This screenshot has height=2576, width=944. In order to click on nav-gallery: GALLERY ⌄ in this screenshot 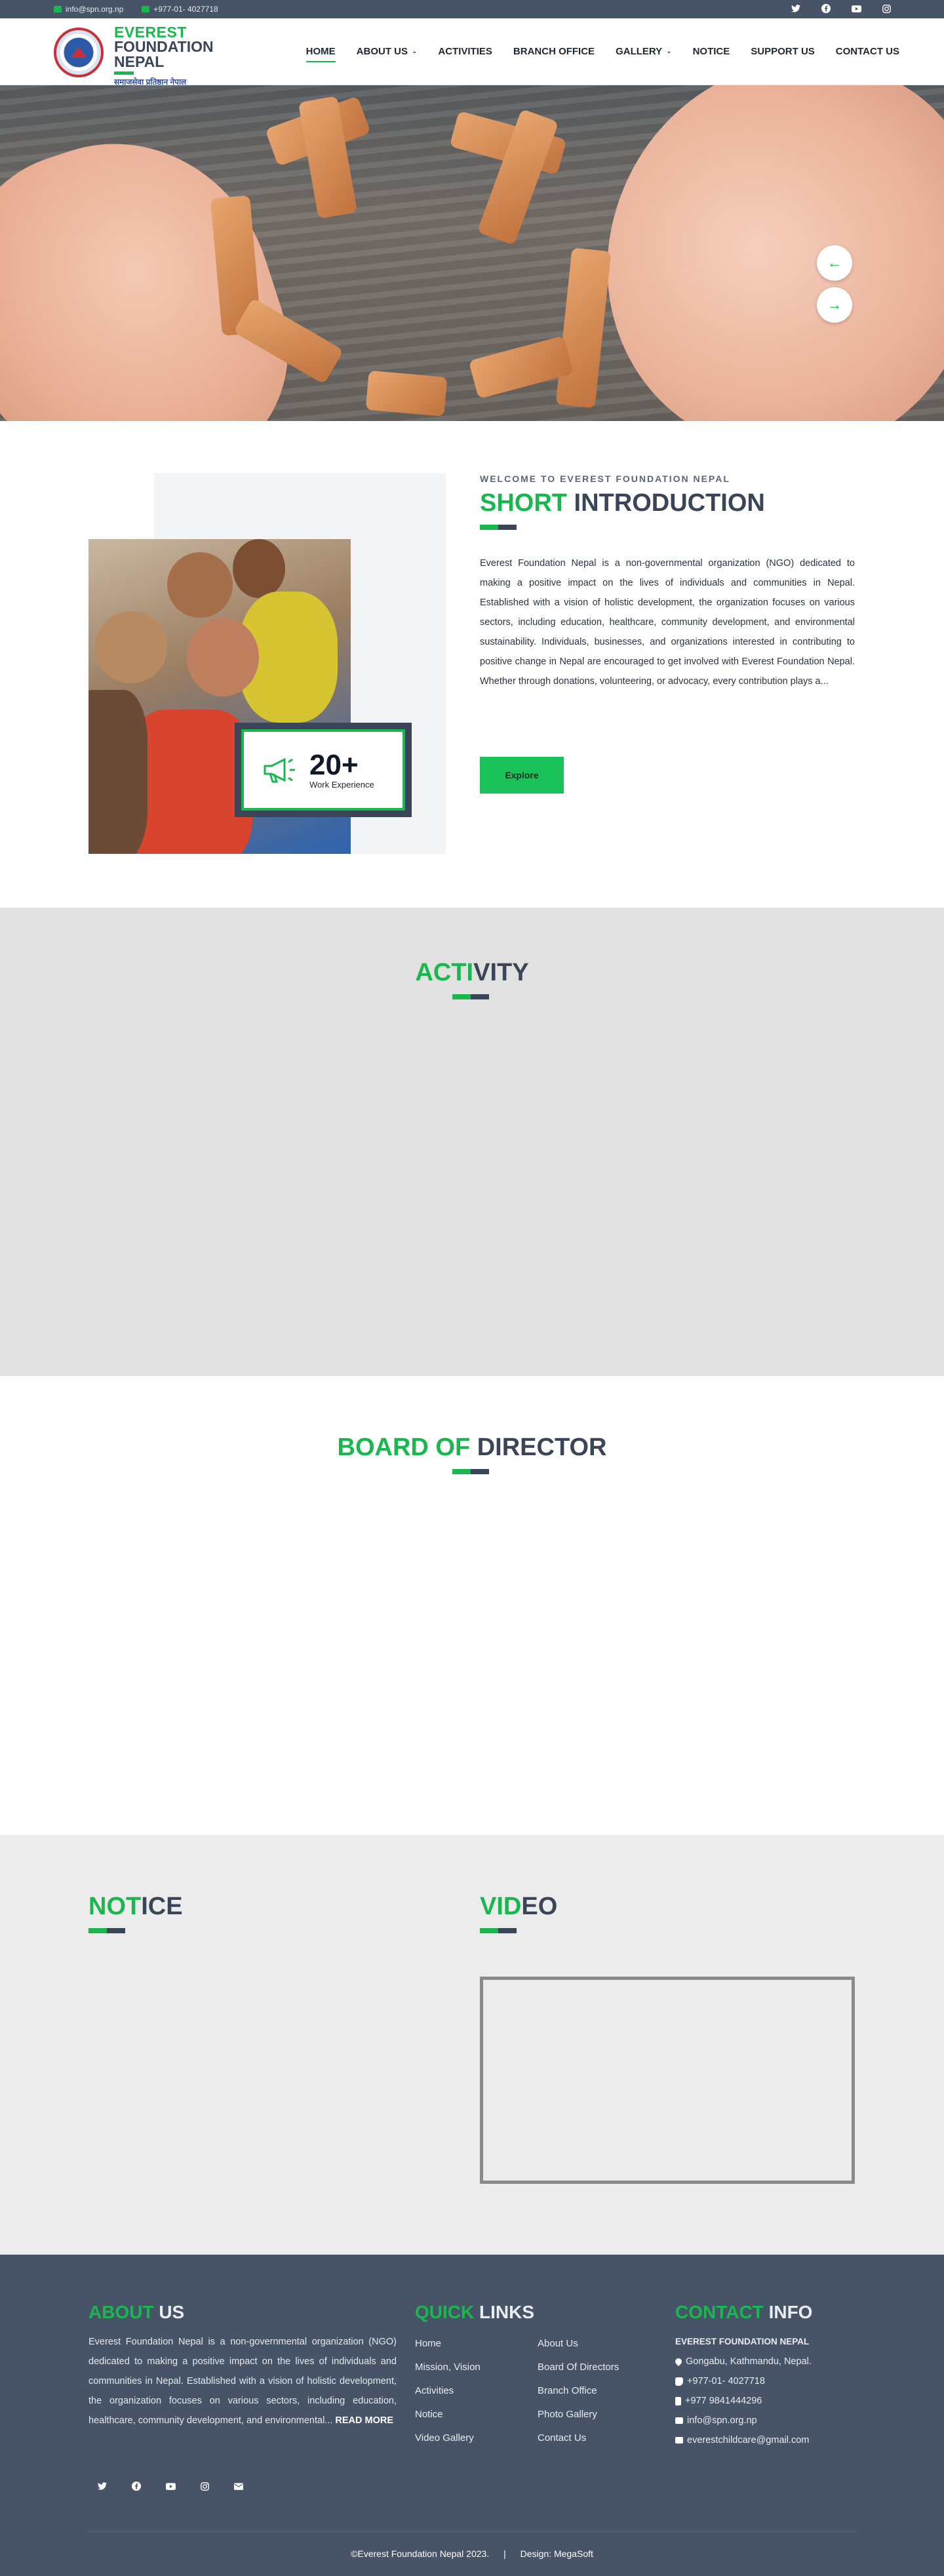, I will do `click(643, 51)`.